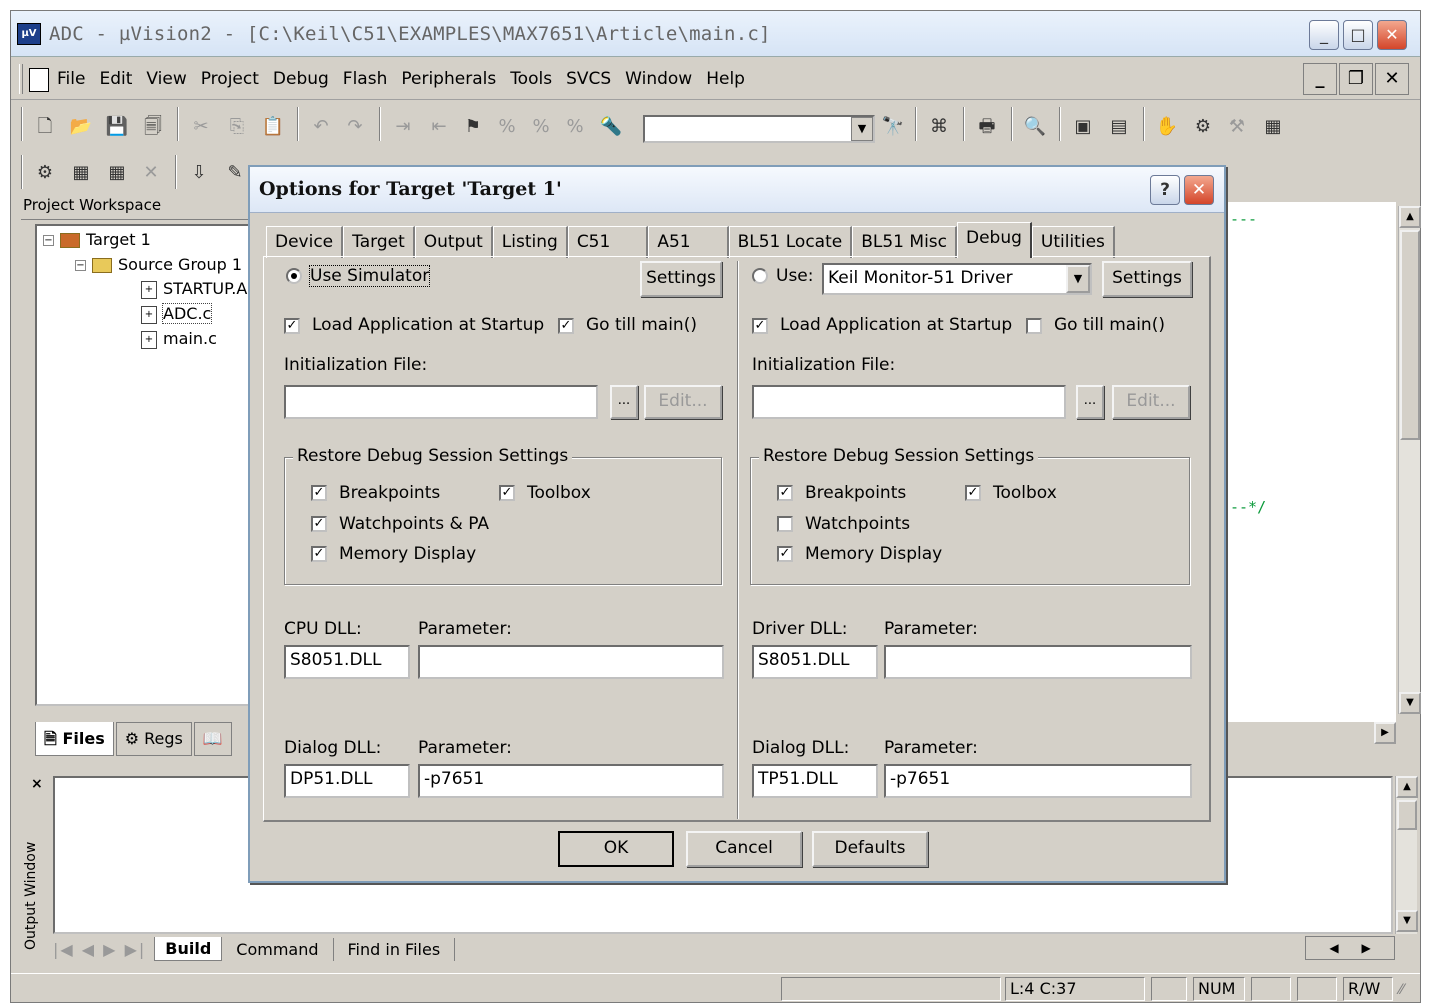 This screenshot has height=1003, width=1429. I want to click on go-main-checkbox-left: ✓, so click(566, 326).